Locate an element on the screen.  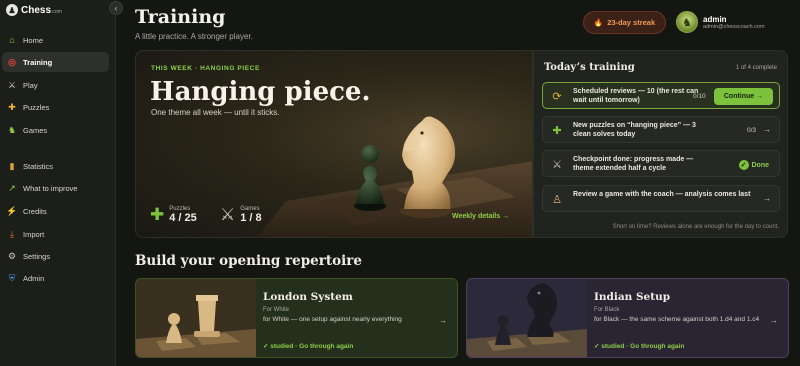
sidebar-collapse-button: ‹ is located at coordinates (116, 8).